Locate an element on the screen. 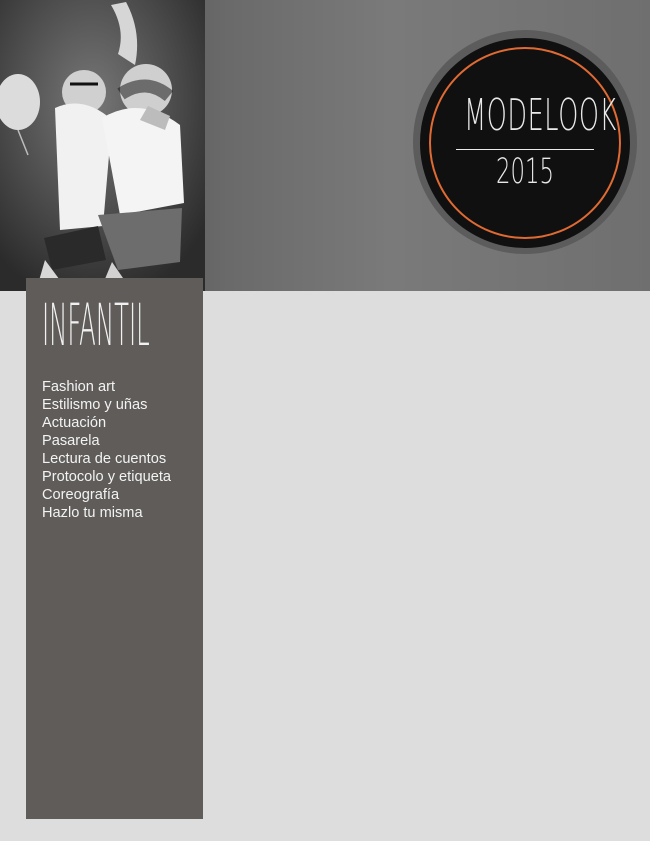 The image size is (650, 841). header-photo is located at coordinates (102, 145).